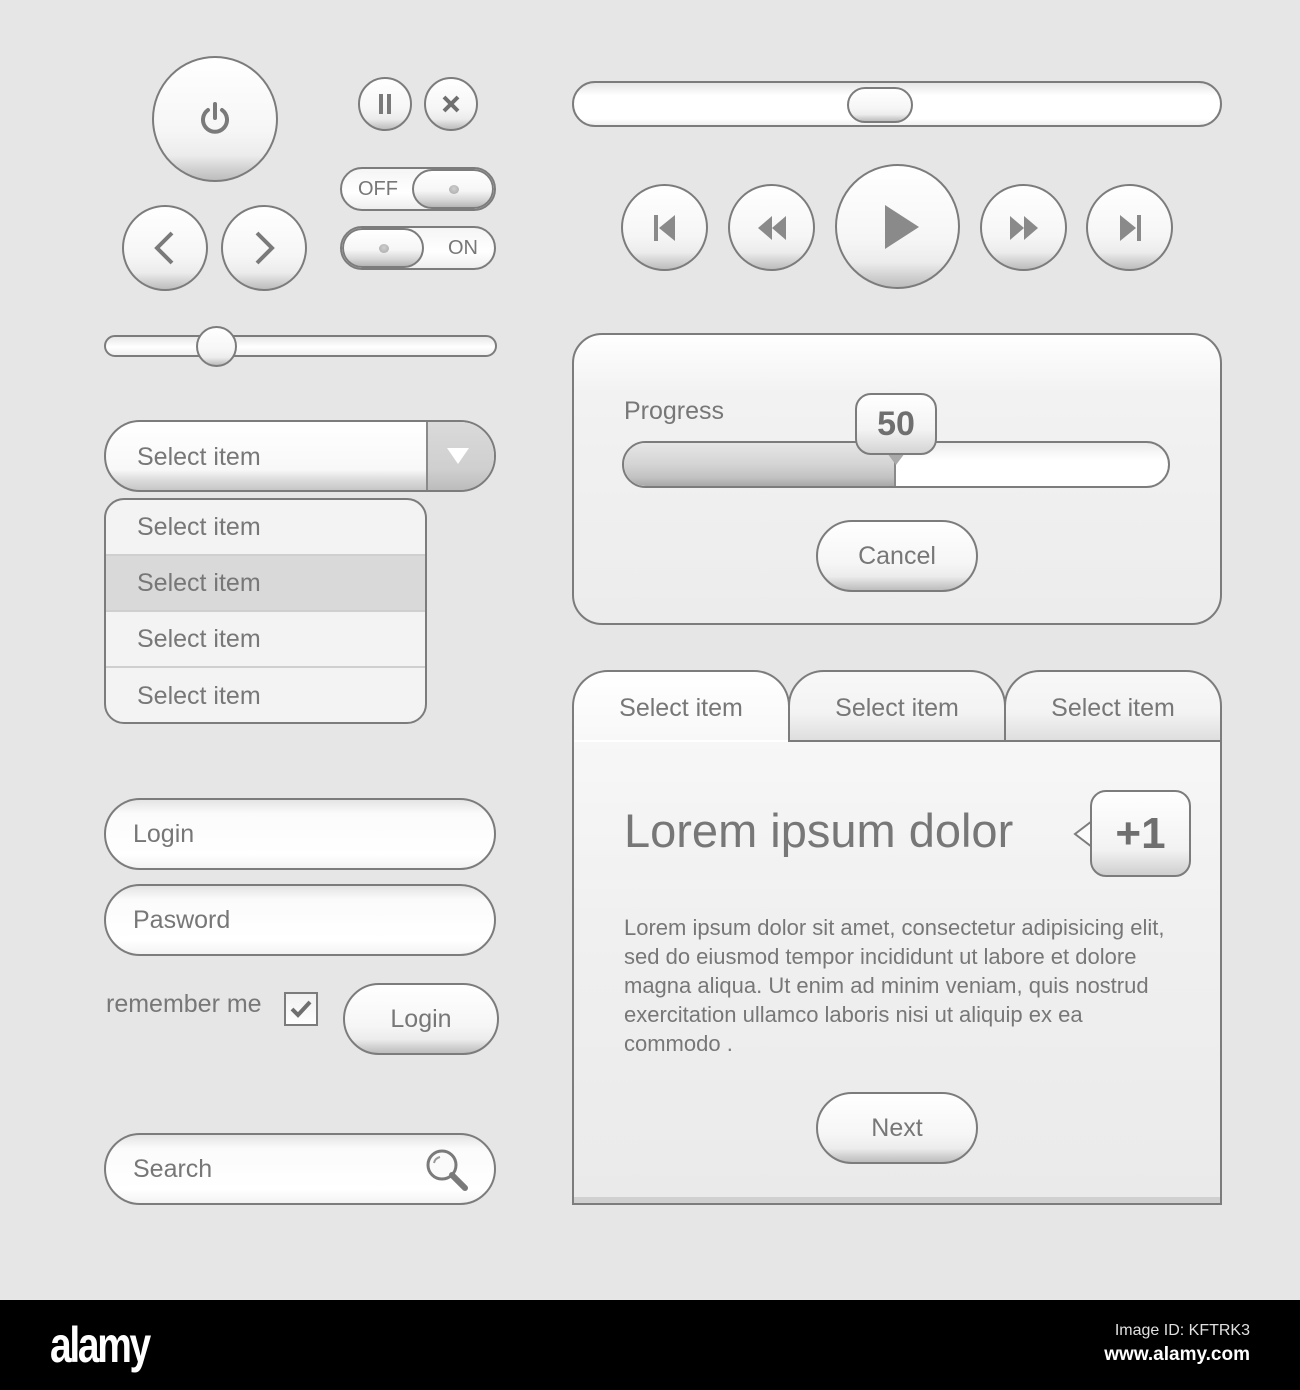  I want to click on close-button, so click(451, 104).